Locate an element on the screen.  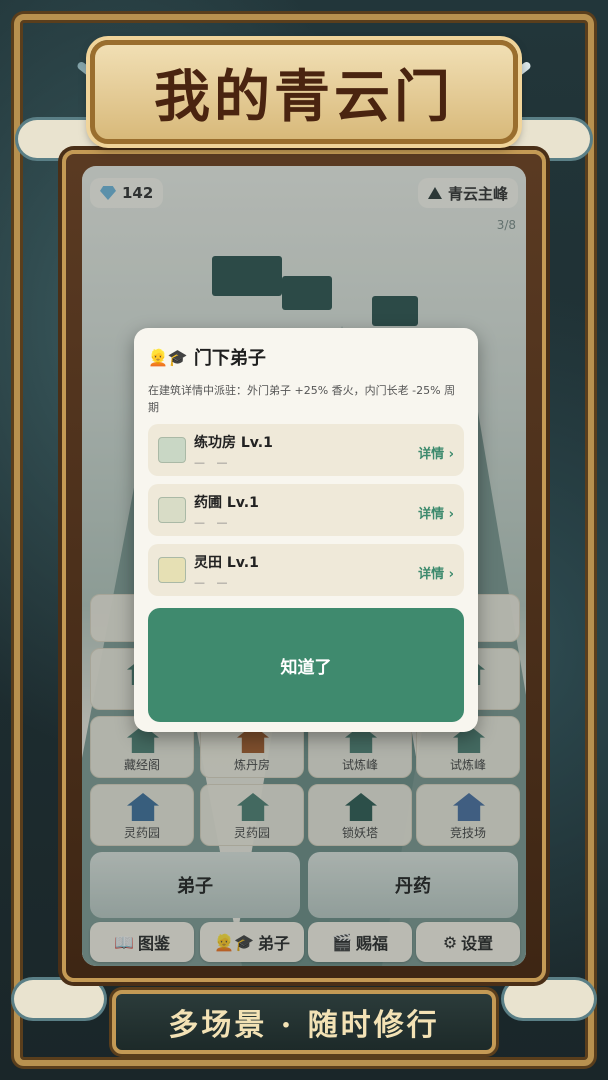
modal-title-text: 门下弟子 is located at coordinates (229, 358).